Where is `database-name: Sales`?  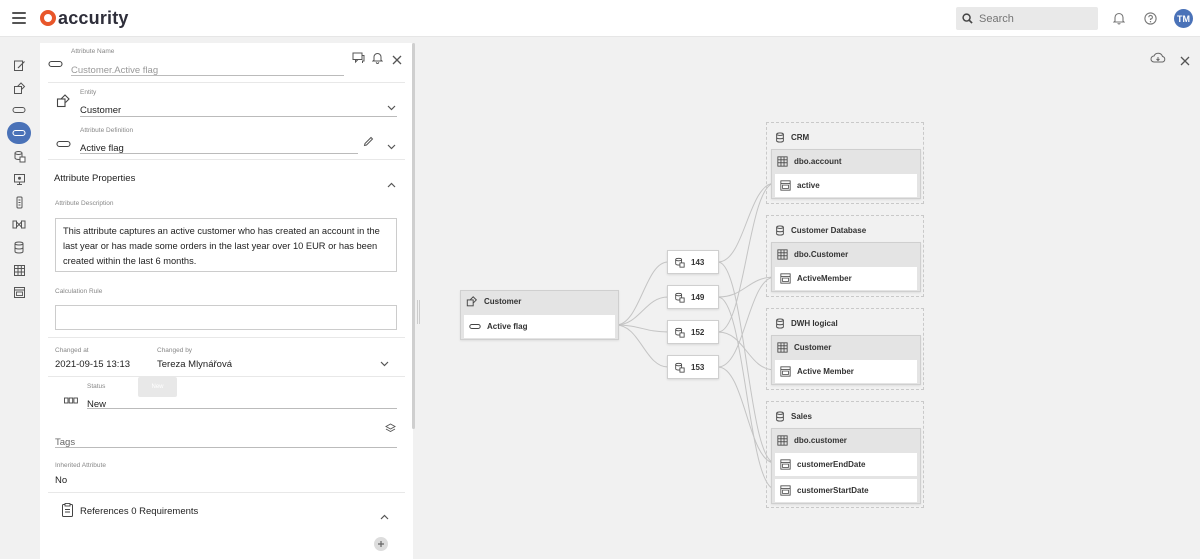
database-name: Sales is located at coordinates (801, 416).